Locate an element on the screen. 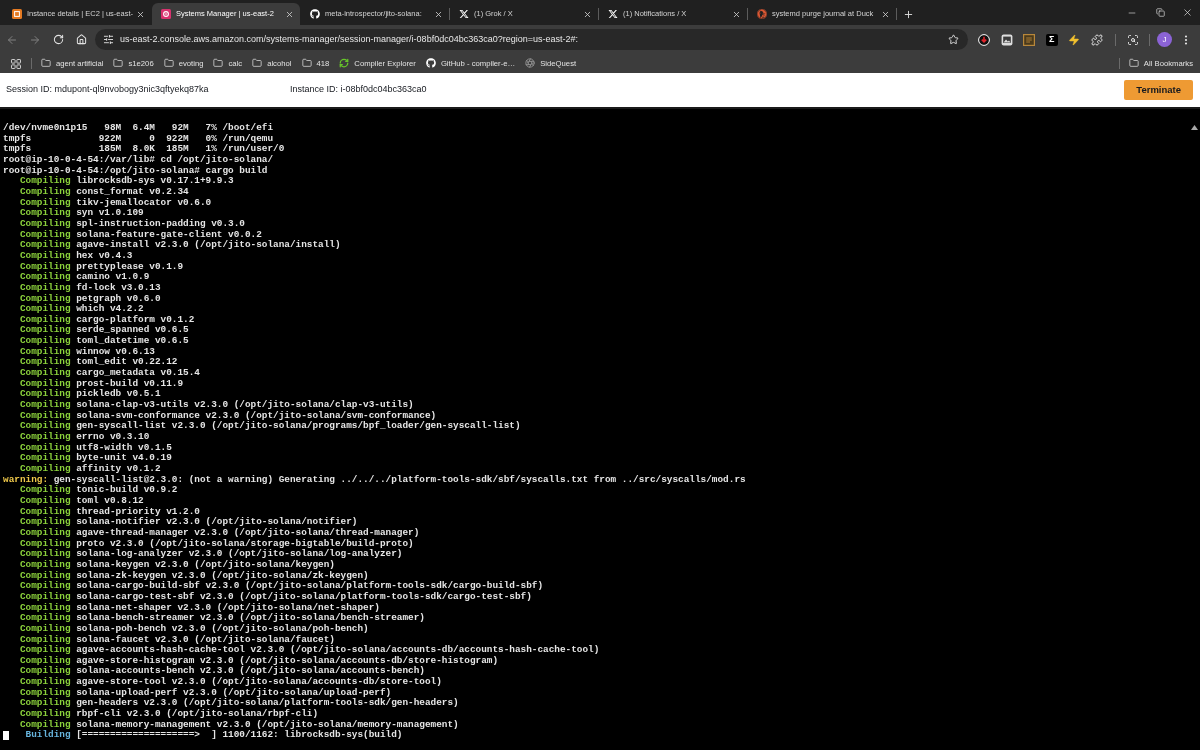 The width and height of the screenshot is (1200, 750). close-window-icon is located at coordinates (1187, 12).